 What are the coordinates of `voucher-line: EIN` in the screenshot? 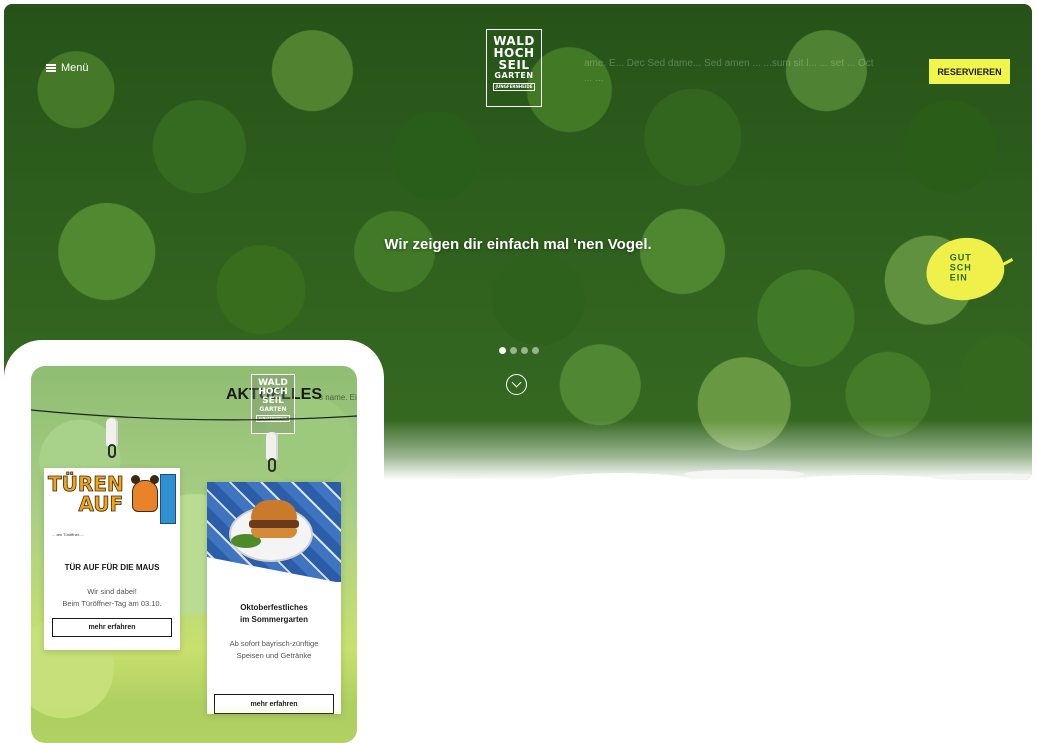 It's located at (958, 277).